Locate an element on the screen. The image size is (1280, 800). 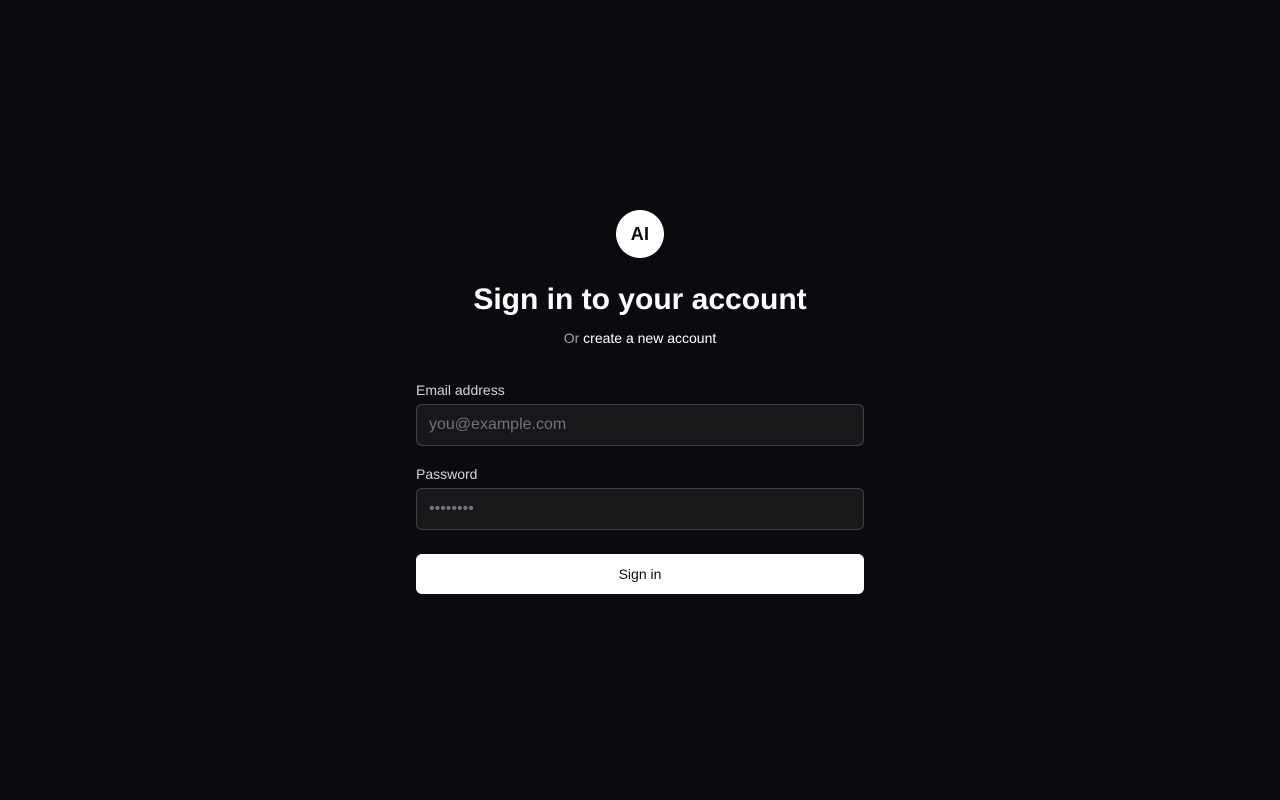
subtitle-prefix: Or is located at coordinates (571, 338).